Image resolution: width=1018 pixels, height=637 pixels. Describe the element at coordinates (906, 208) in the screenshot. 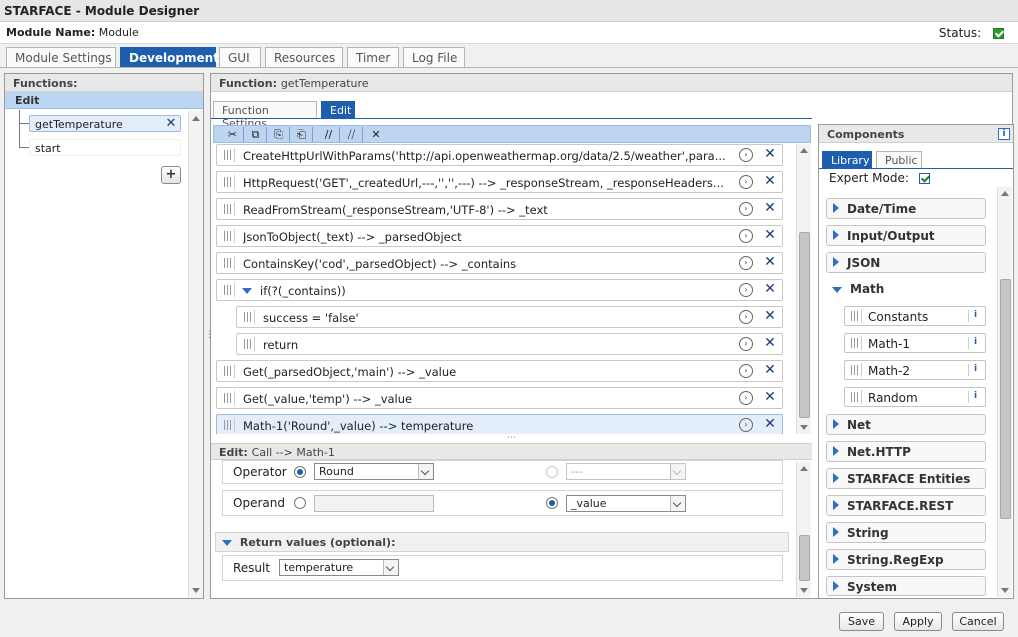

I see `category-date-time: Date/Time` at that location.